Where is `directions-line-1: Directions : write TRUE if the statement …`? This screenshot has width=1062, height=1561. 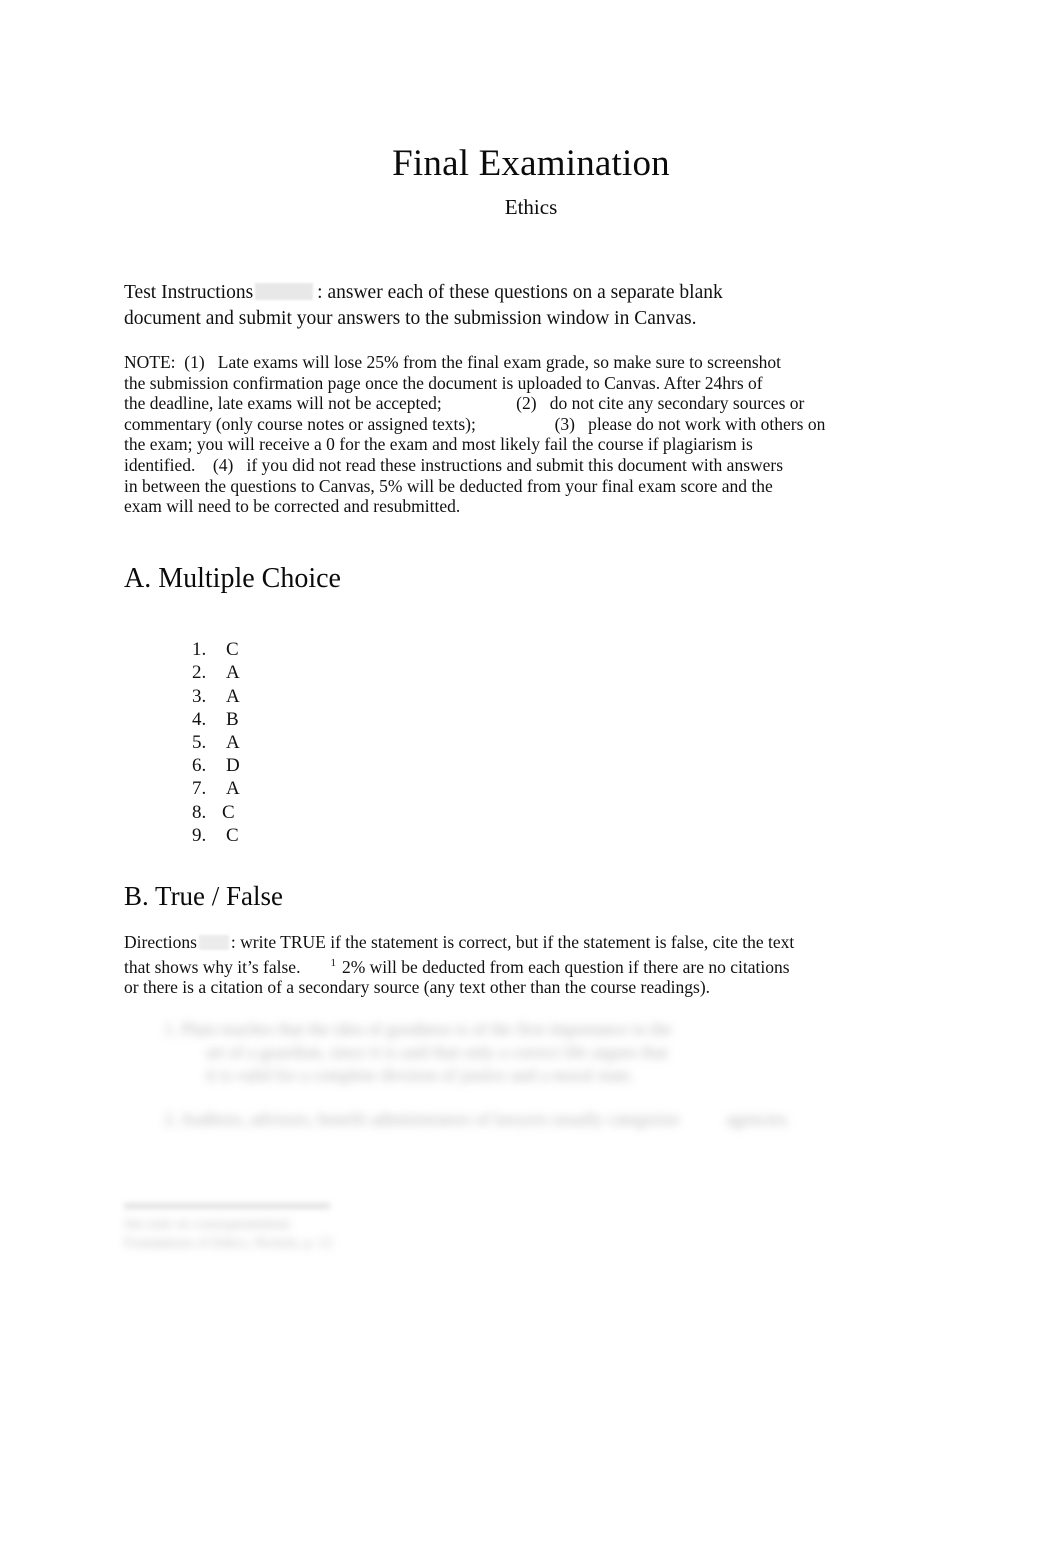
directions-line-1: Directions : write TRUE if the statement … is located at coordinates (504, 942).